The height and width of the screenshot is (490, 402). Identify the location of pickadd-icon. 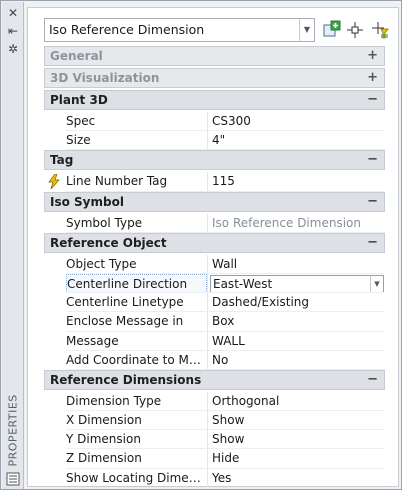
(332, 28).